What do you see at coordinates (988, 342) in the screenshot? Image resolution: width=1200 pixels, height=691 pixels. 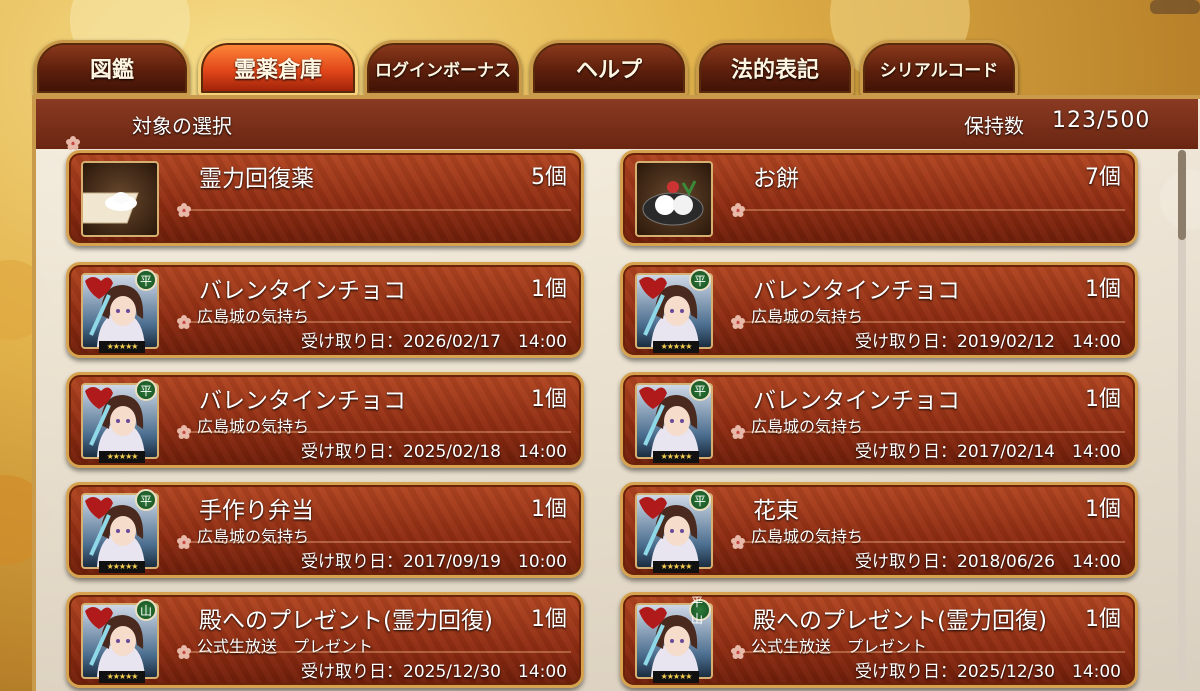 I see `received-date: 受け取り日：2019/02/12 14:00` at bounding box center [988, 342].